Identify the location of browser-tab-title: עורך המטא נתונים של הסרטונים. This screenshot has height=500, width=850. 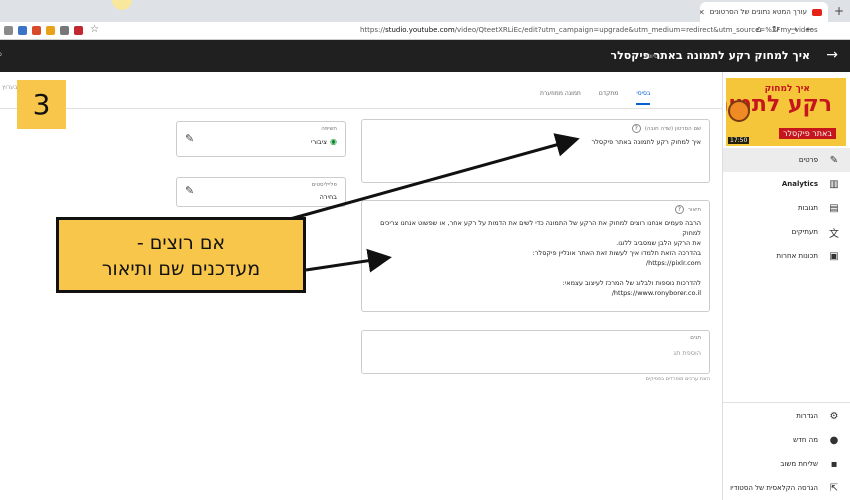
(758, 12).